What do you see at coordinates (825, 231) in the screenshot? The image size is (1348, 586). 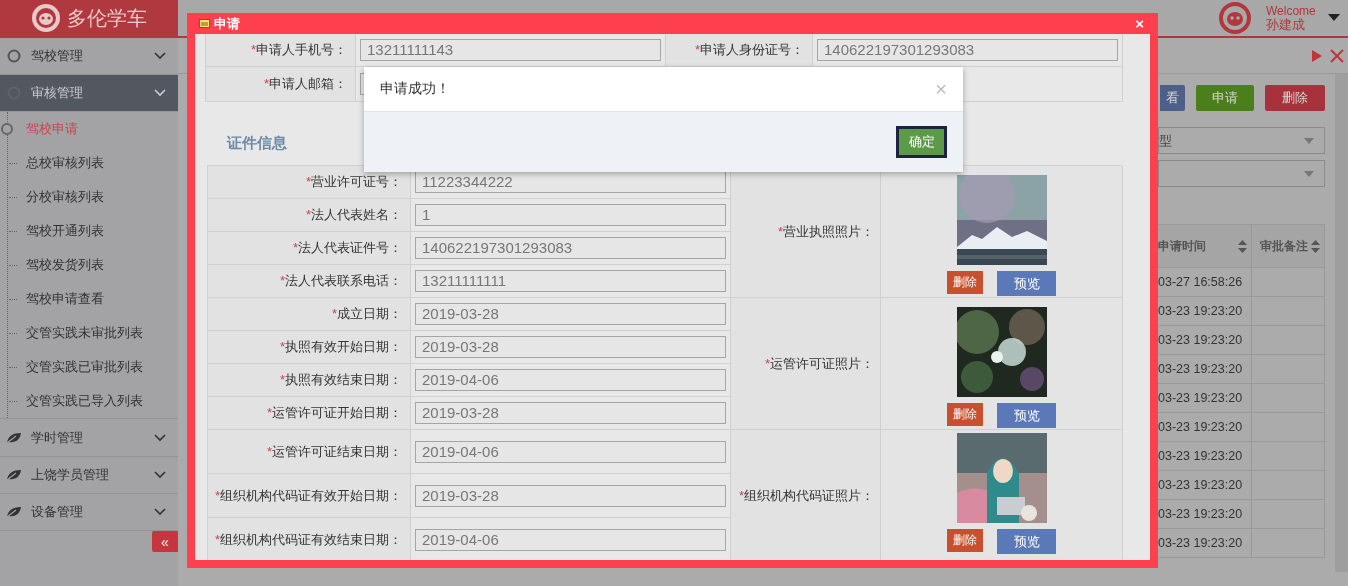 I see `field-label: *营业执照照片：` at bounding box center [825, 231].